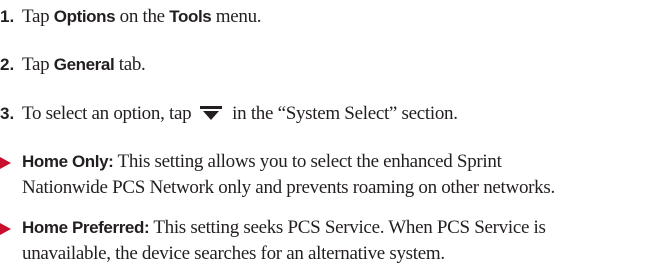 The width and height of the screenshot is (654, 272). What do you see at coordinates (130, 64) in the screenshot?
I see `step-text: tab.` at bounding box center [130, 64].